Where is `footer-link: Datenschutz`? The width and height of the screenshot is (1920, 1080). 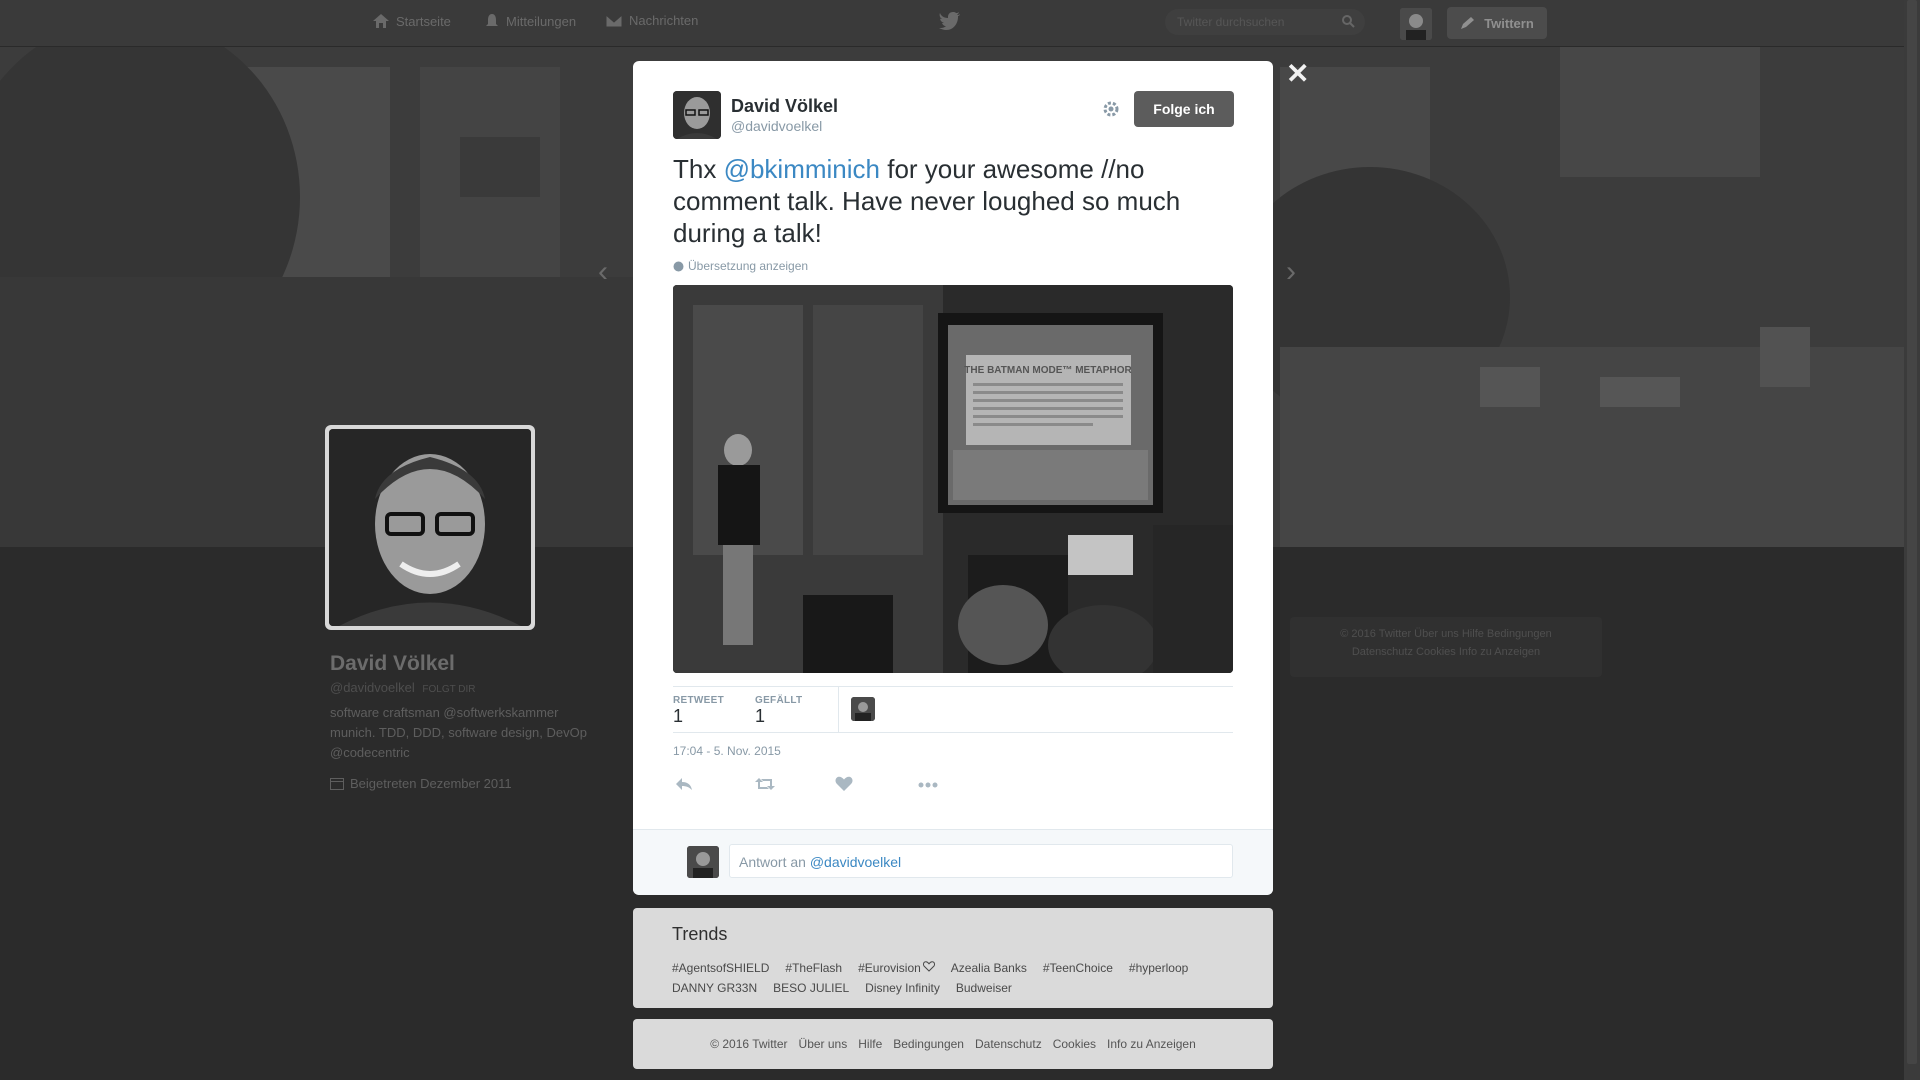 footer-link: Datenschutz is located at coordinates (1008, 1044).